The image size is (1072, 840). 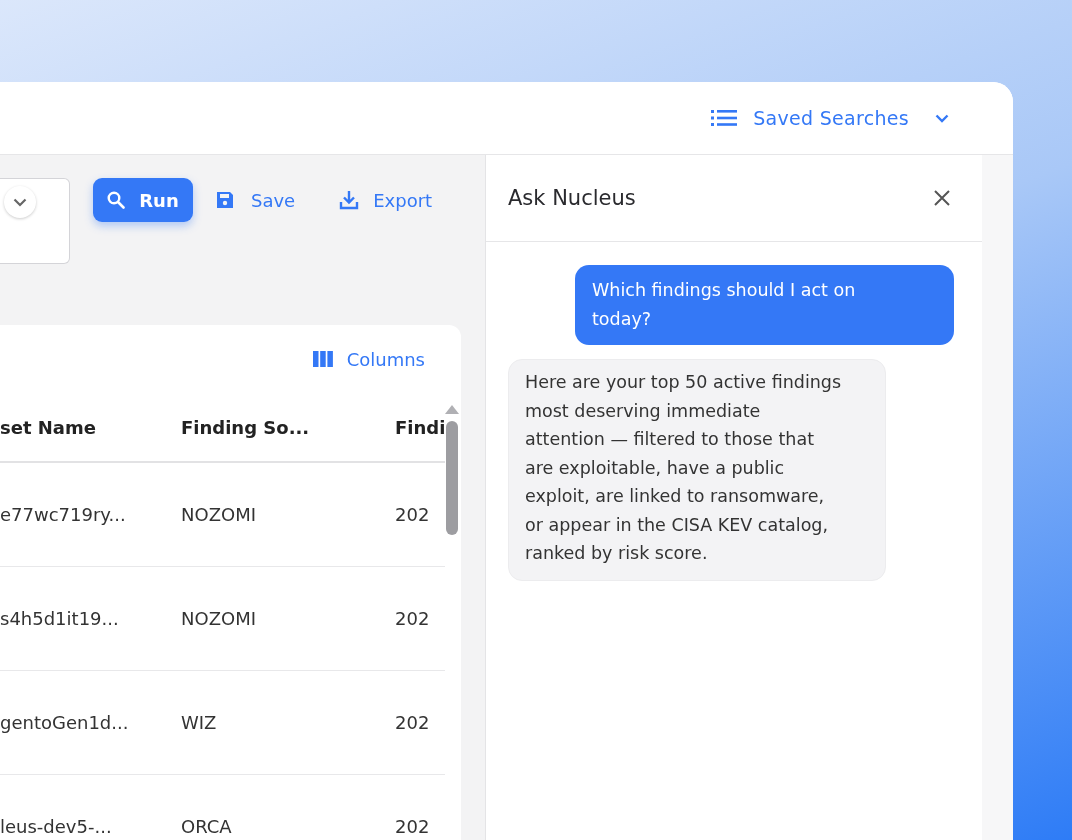 What do you see at coordinates (572, 198) in the screenshot?
I see `panel-title: Ask Nucleus` at bounding box center [572, 198].